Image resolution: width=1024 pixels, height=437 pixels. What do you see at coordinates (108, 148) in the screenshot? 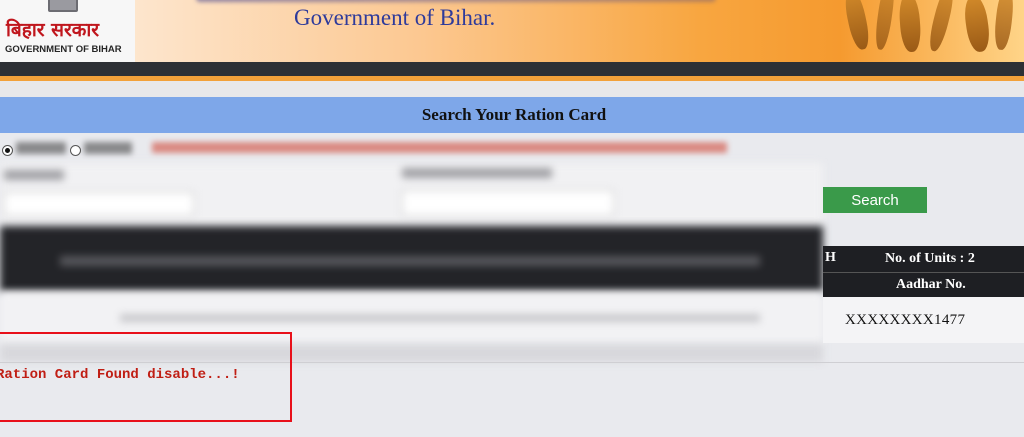
I see `urban-label-blurred` at bounding box center [108, 148].